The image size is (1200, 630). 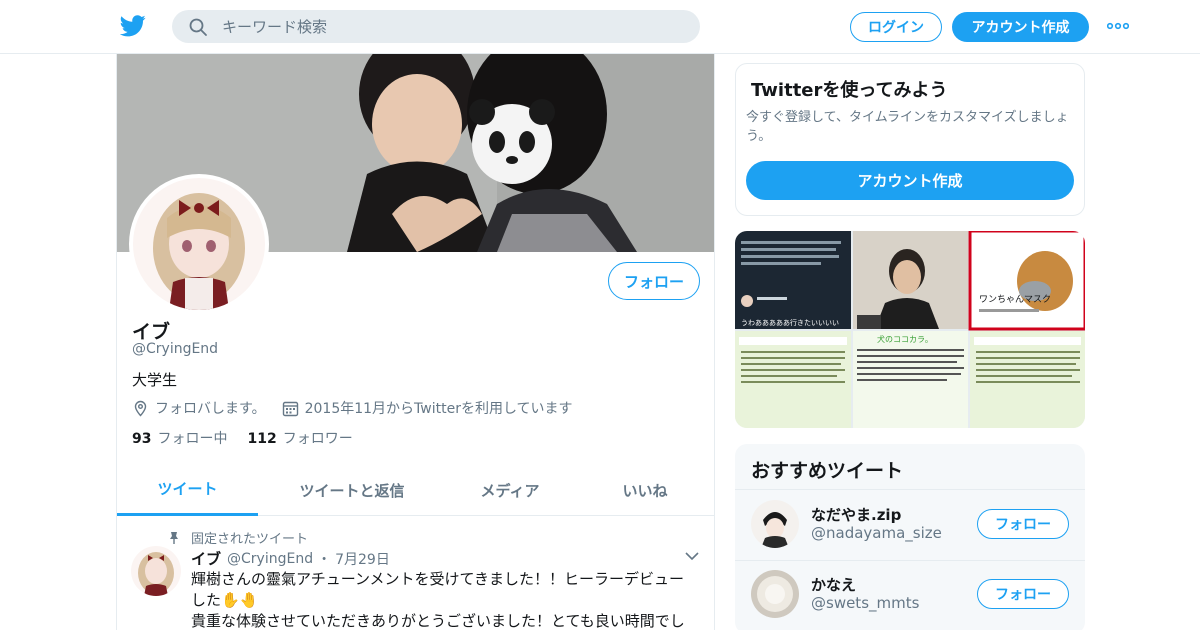 I want to click on follow-button: フォロー, so click(x=654, y=281).